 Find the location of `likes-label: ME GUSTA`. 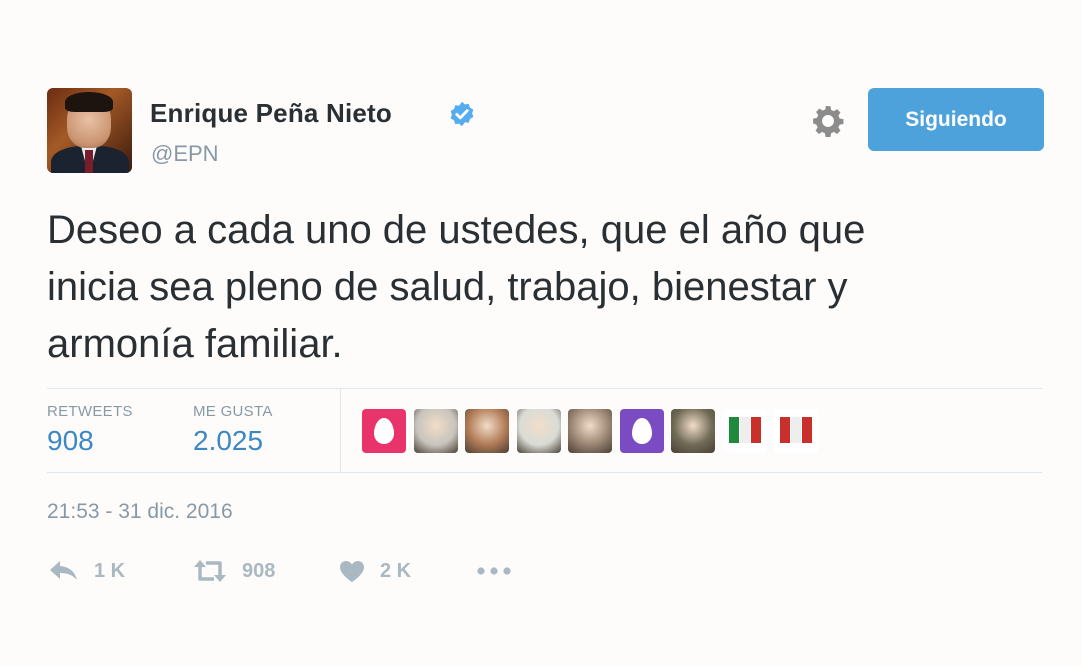

likes-label: ME GUSTA is located at coordinates (233, 411).